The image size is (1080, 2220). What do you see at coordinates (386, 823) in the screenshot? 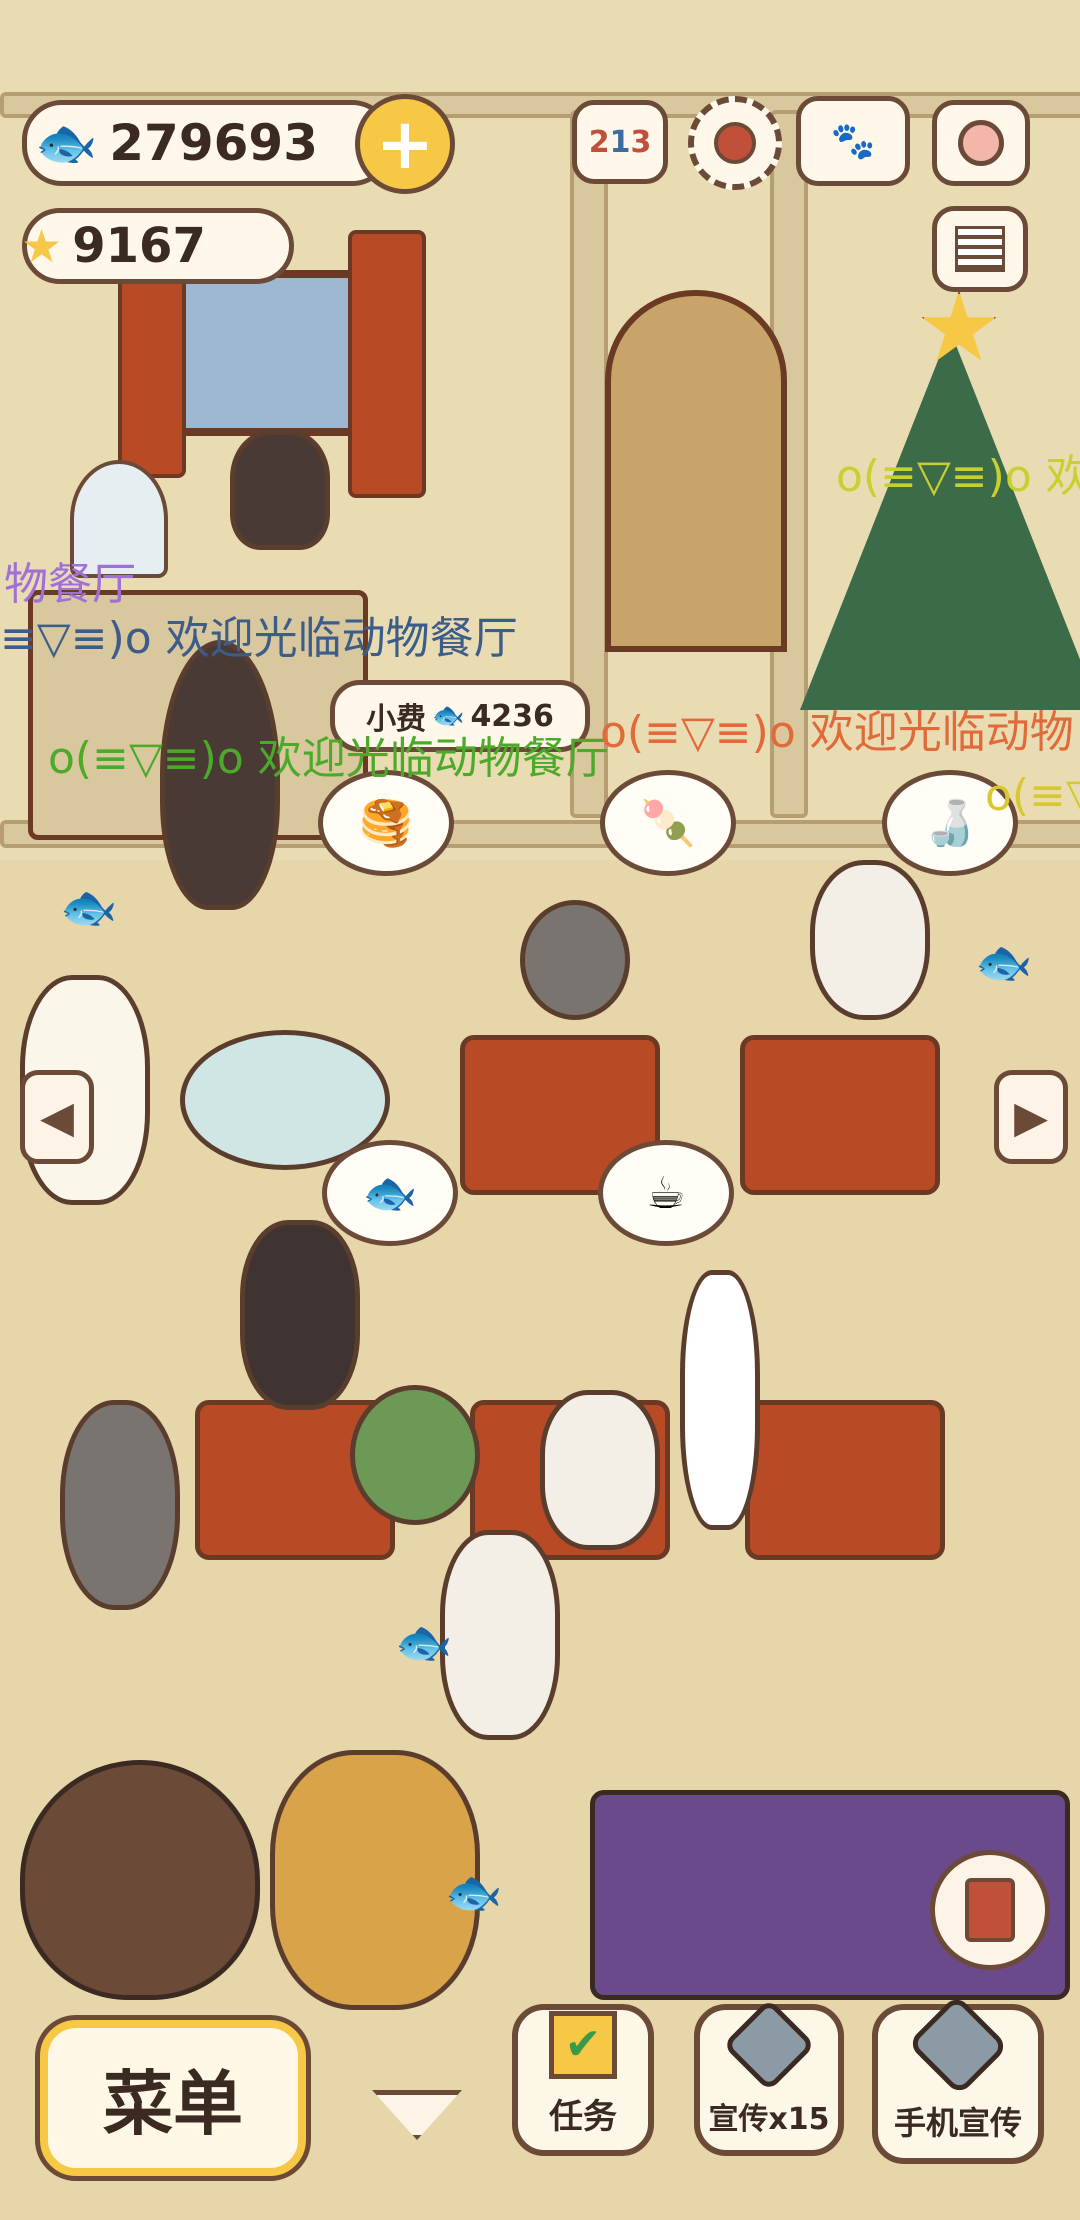
I see `pancake-icon: 🥞` at bounding box center [386, 823].